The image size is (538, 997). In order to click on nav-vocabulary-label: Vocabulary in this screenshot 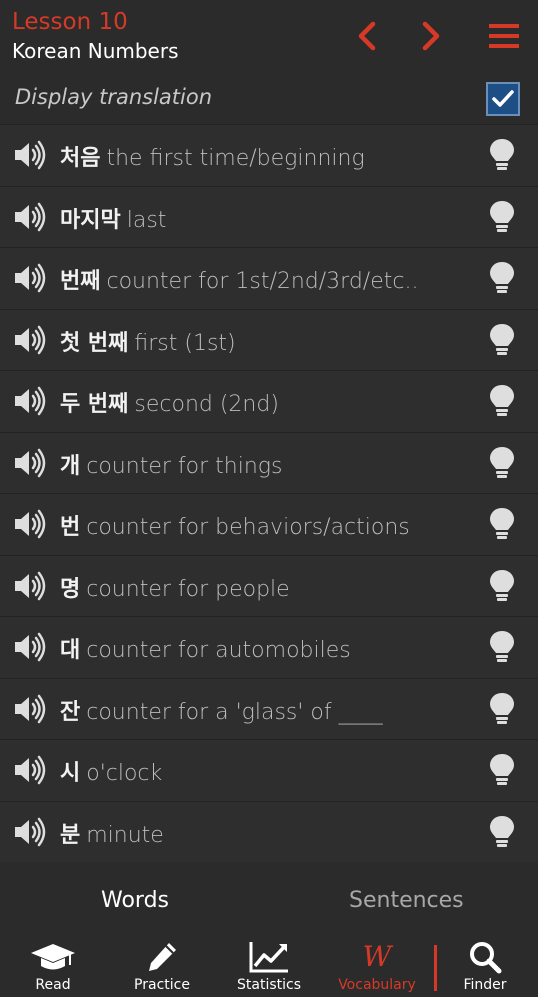, I will do `click(377, 985)`.